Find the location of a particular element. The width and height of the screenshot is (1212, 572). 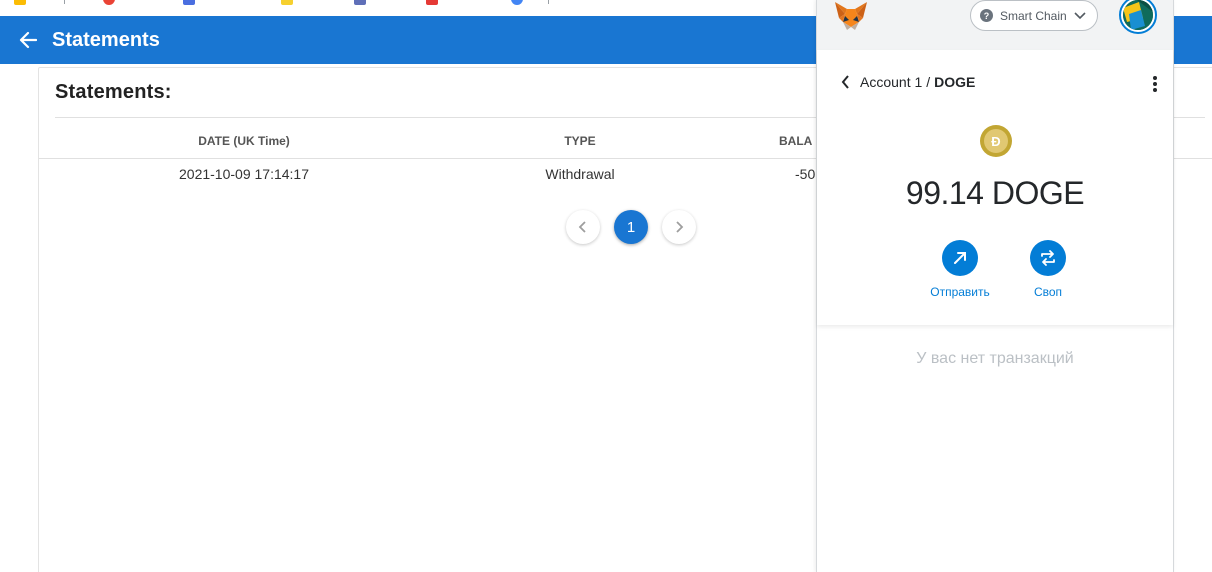

network-selector: ? Smart Chain is located at coordinates (1034, 15).